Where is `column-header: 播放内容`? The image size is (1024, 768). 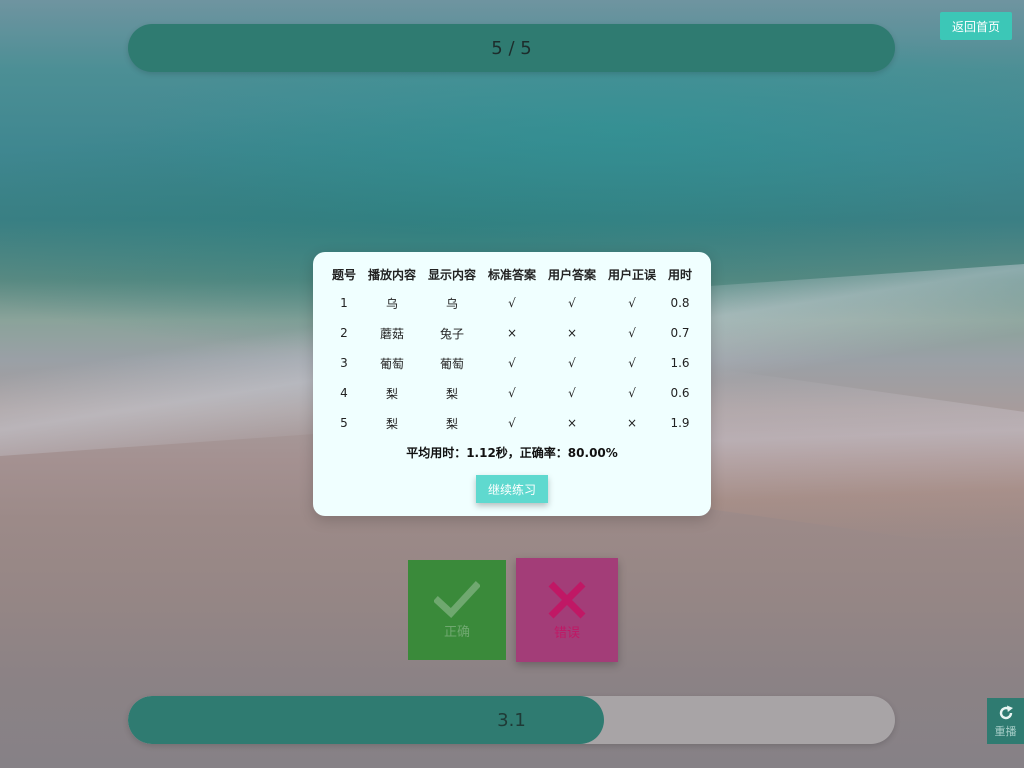
column-header: 播放内容 is located at coordinates (391, 274).